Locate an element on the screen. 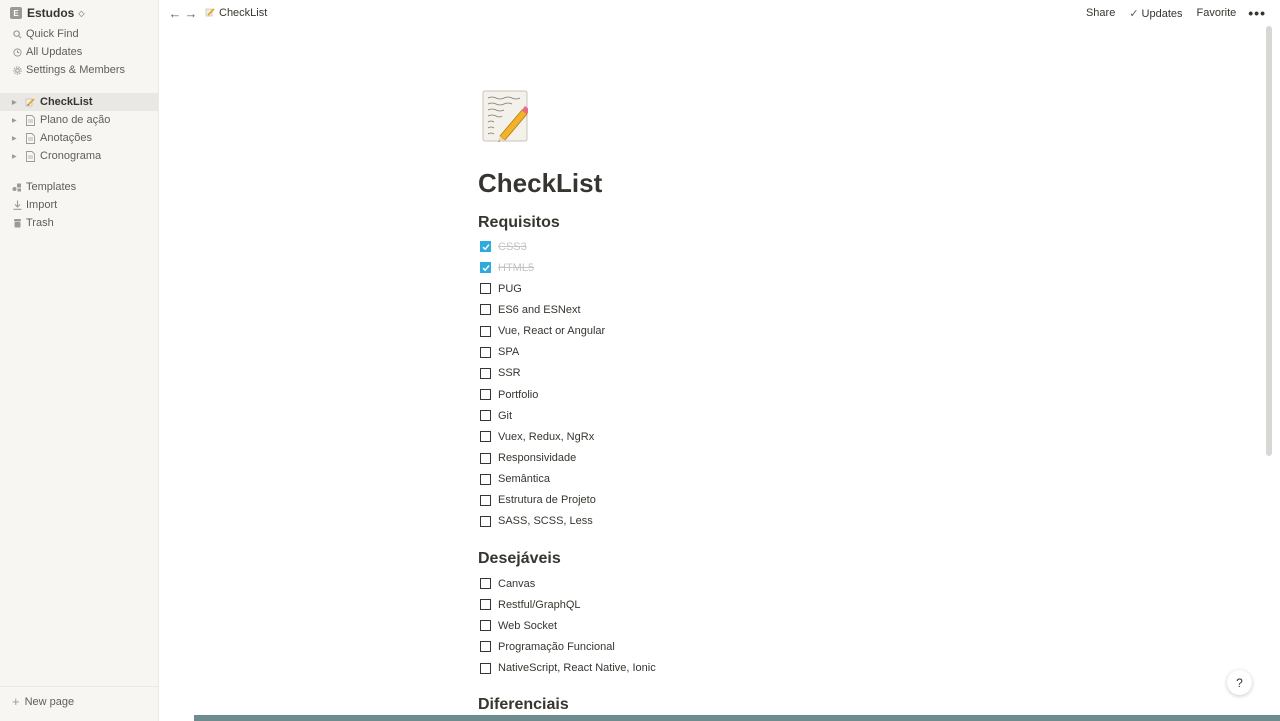  sidebar-item-cronograma: ▶ Cronograma is located at coordinates (79, 156).